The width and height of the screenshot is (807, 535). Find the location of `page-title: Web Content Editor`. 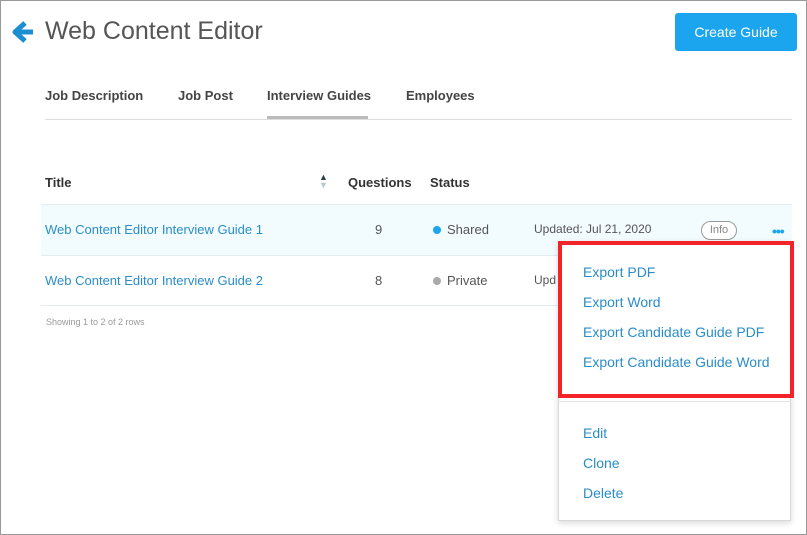

page-title: Web Content Editor is located at coordinates (154, 31).